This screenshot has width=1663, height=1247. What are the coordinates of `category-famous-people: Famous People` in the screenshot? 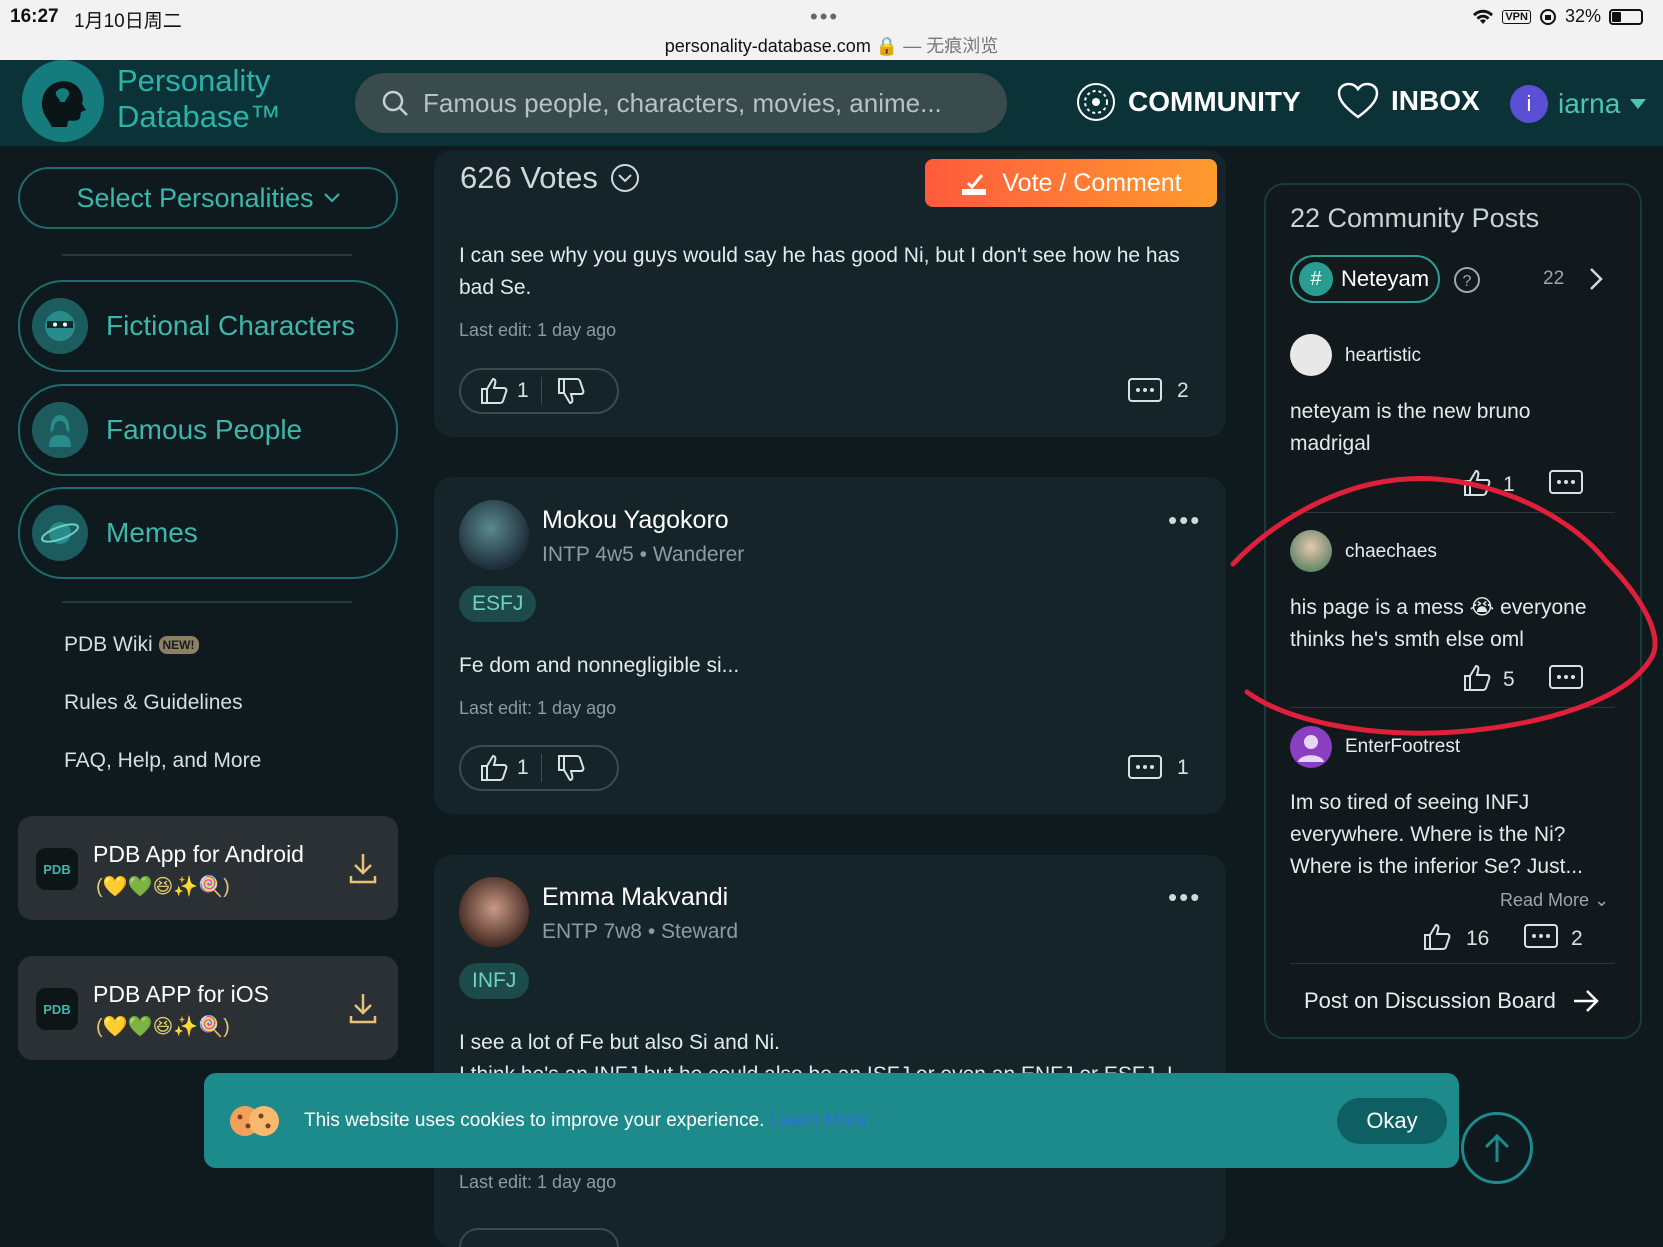 It's located at (208, 430).